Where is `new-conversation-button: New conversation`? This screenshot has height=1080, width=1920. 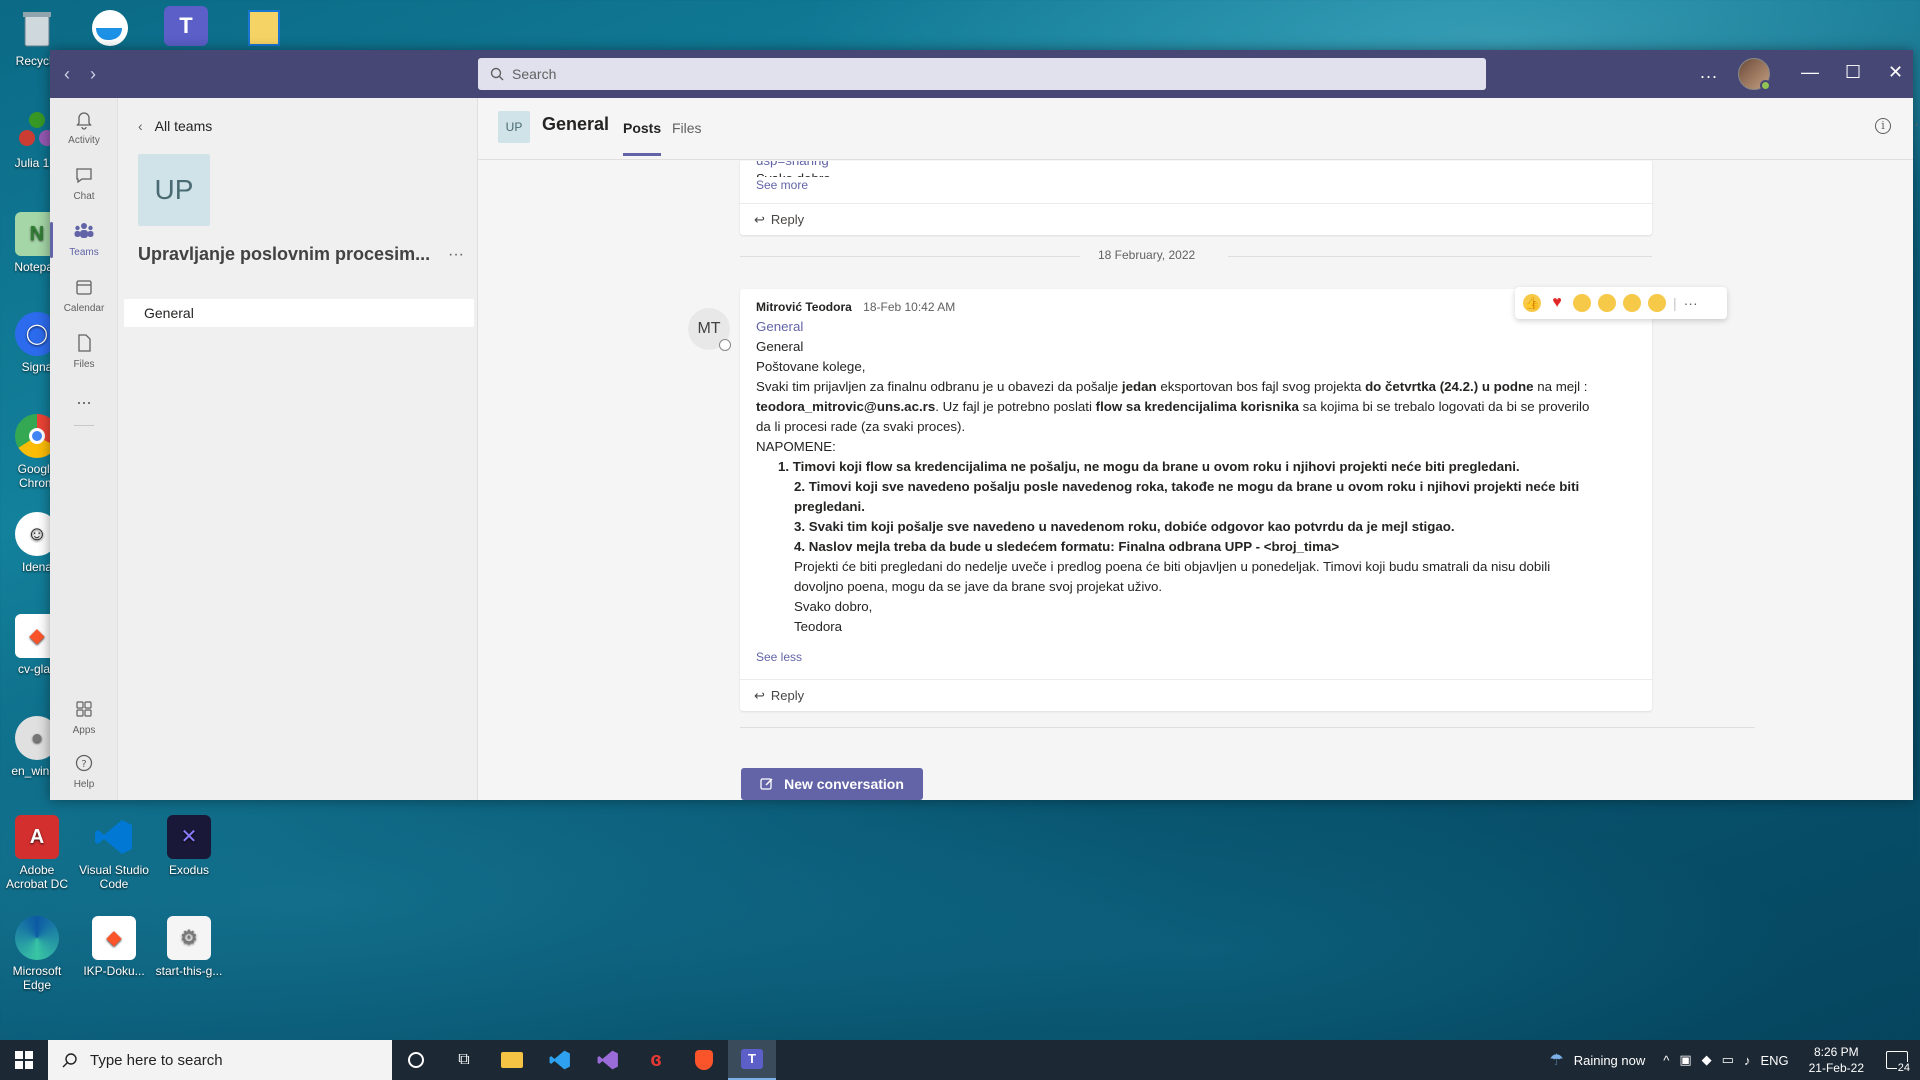 new-conversation-button: New conversation is located at coordinates (832, 784).